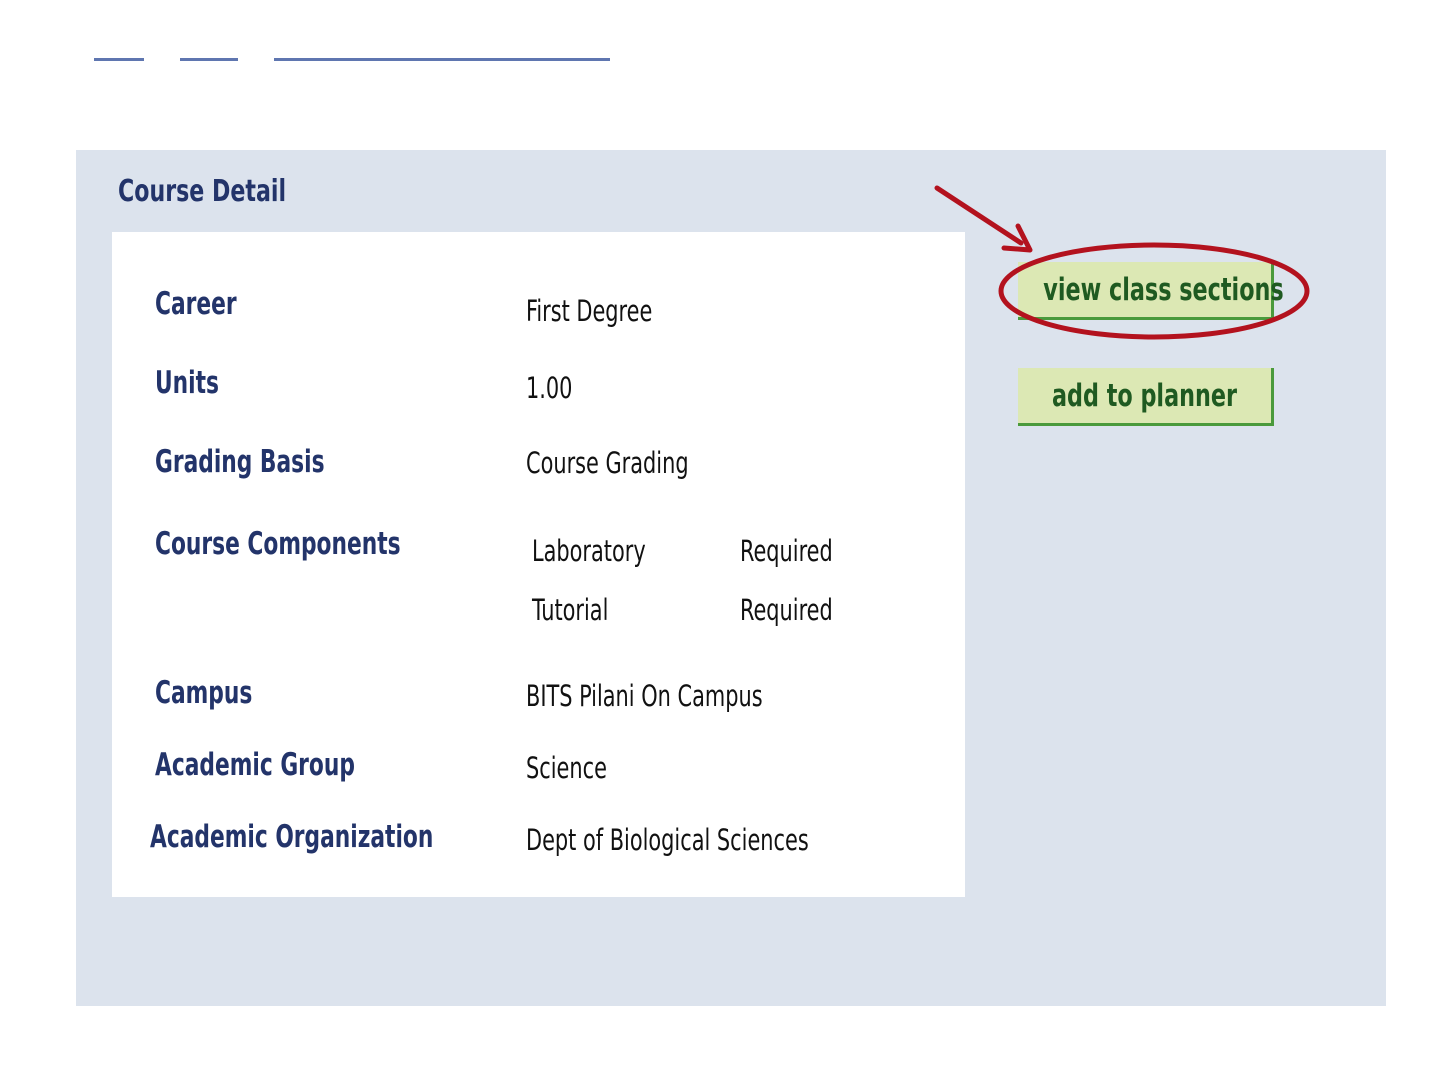 The width and height of the screenshot is (1440, 1080). What do you see at coordinates (589, 551) in the screenshot?
I see `component-name: Laboratory` at bounding box center [589, 551].